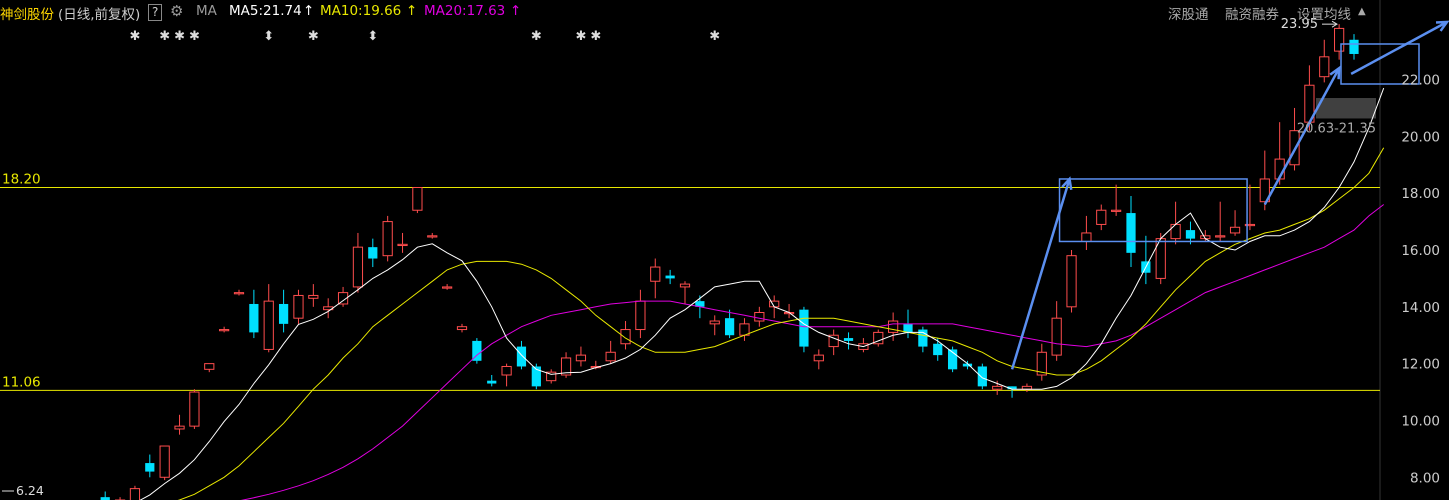 The height and width of the screenshot is (500, 1449). What do you see at coordinates (265, 11) in the screenshot?
I see `ma5-value: MA5:21.74` at bounding box center [265, 11].